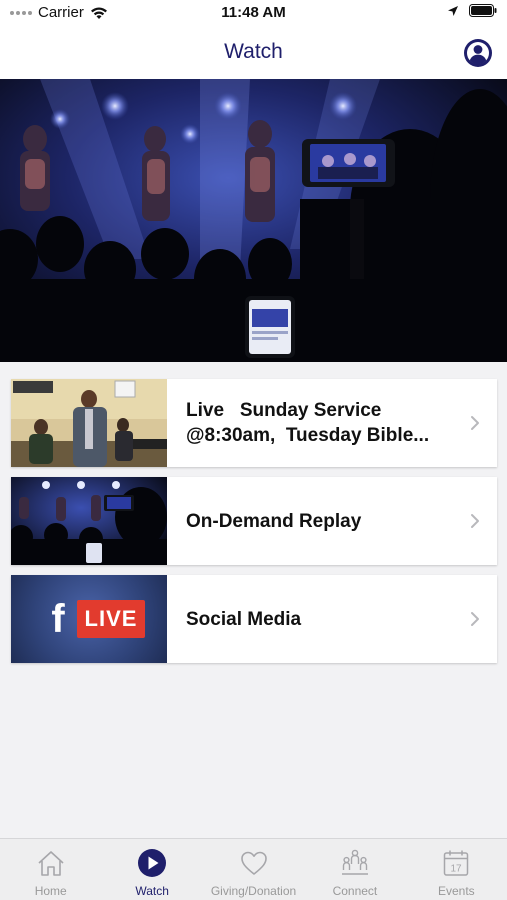  I want to click on page-title: Watch, so click(253, 51).